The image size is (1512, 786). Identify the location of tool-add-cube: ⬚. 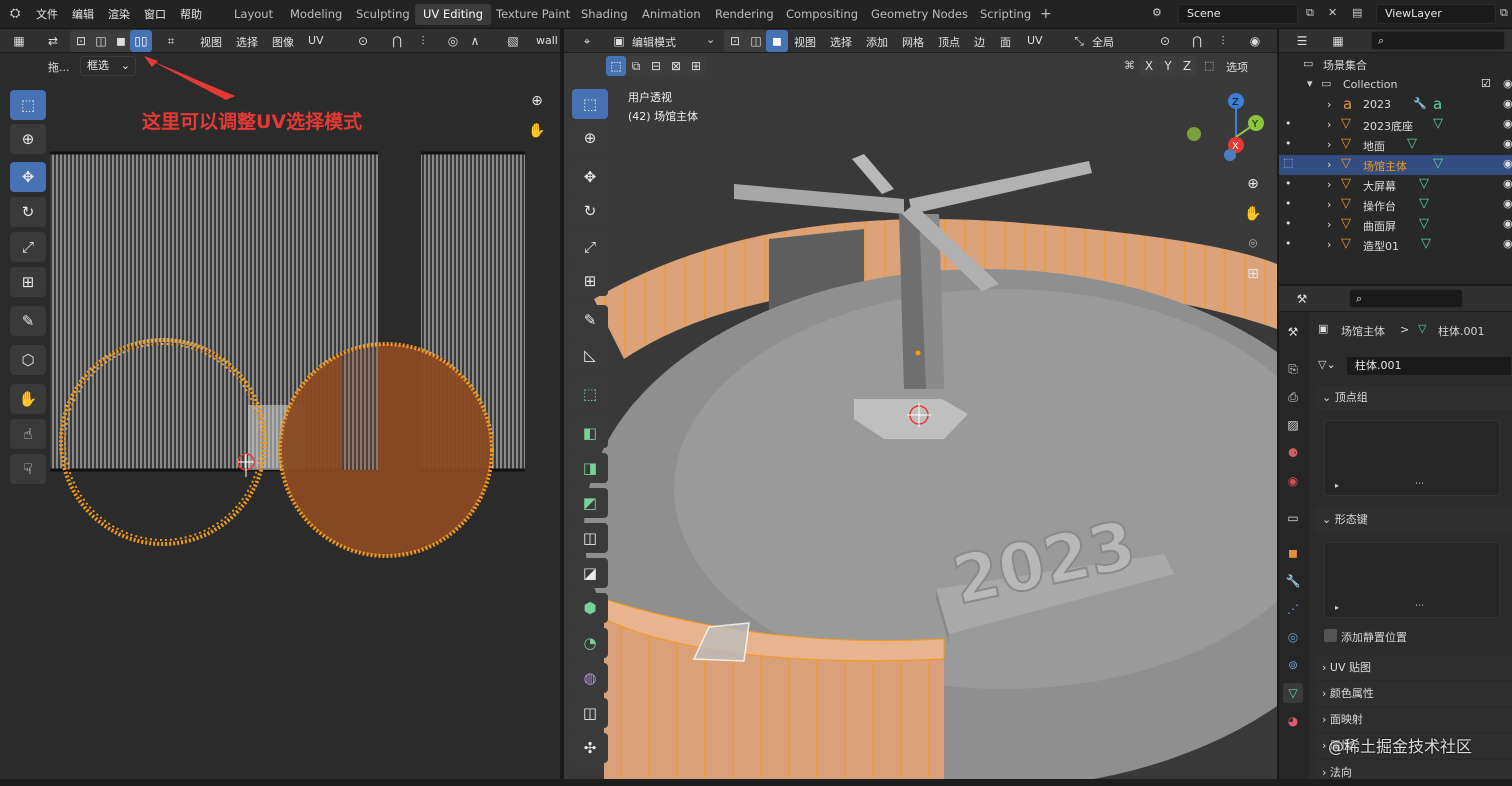
(590, 394).